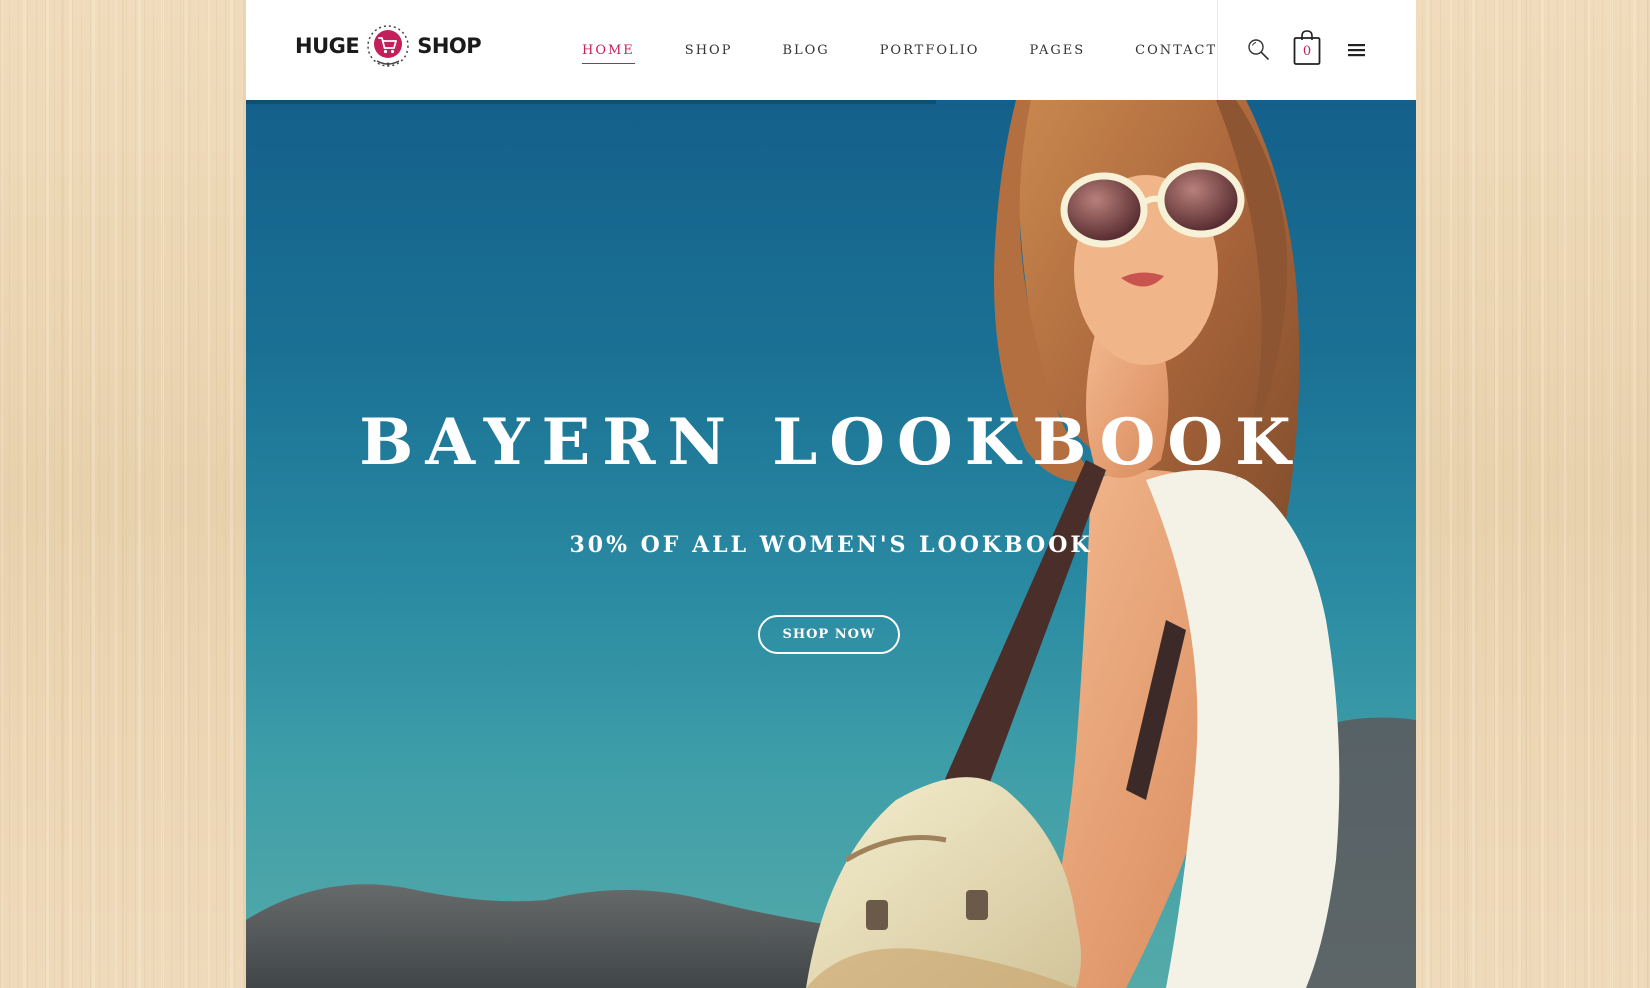 This screenshot has height=988, width=1650. I want to click on hero-subtitle: 30% OF ALL WOMEN'S LOOKBOOK, so click(831, 545).